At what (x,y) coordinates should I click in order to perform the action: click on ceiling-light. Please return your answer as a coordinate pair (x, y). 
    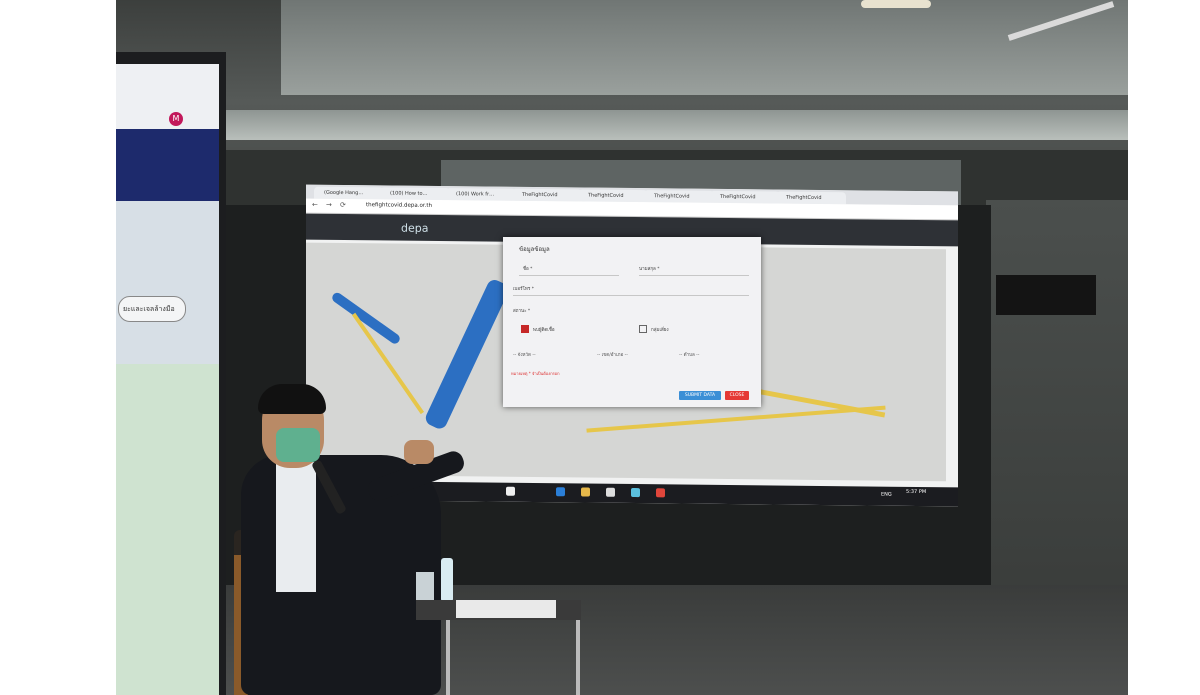
    Looking at the image, I should click on (896, 4).